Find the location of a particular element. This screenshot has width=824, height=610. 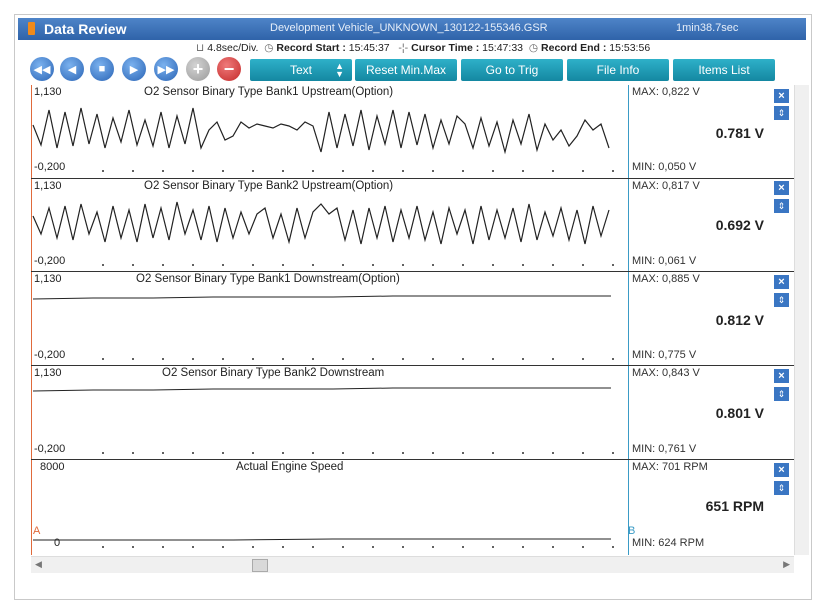

cursor-time: 15:47:33 is located at coordinates (502, 48).